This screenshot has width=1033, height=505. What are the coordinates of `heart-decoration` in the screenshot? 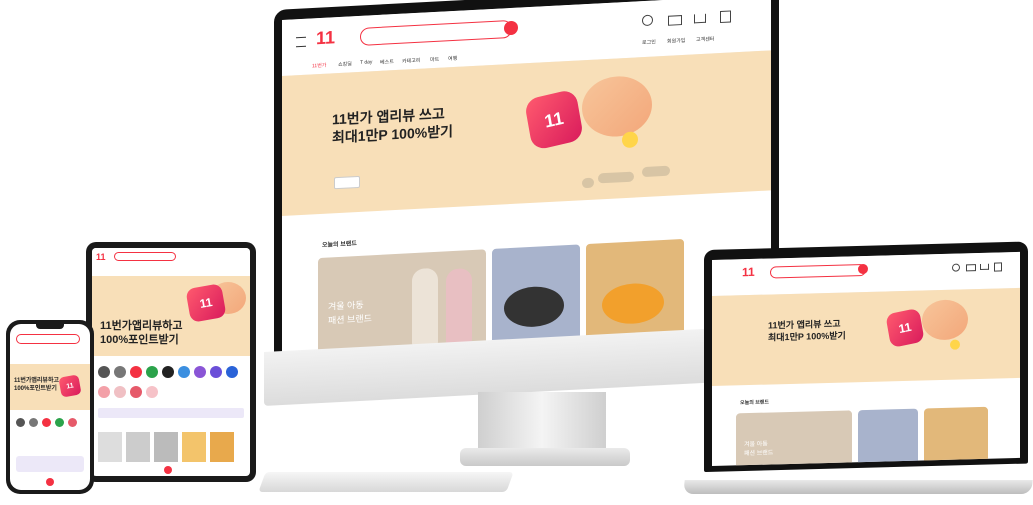 It's located at (617, 106).